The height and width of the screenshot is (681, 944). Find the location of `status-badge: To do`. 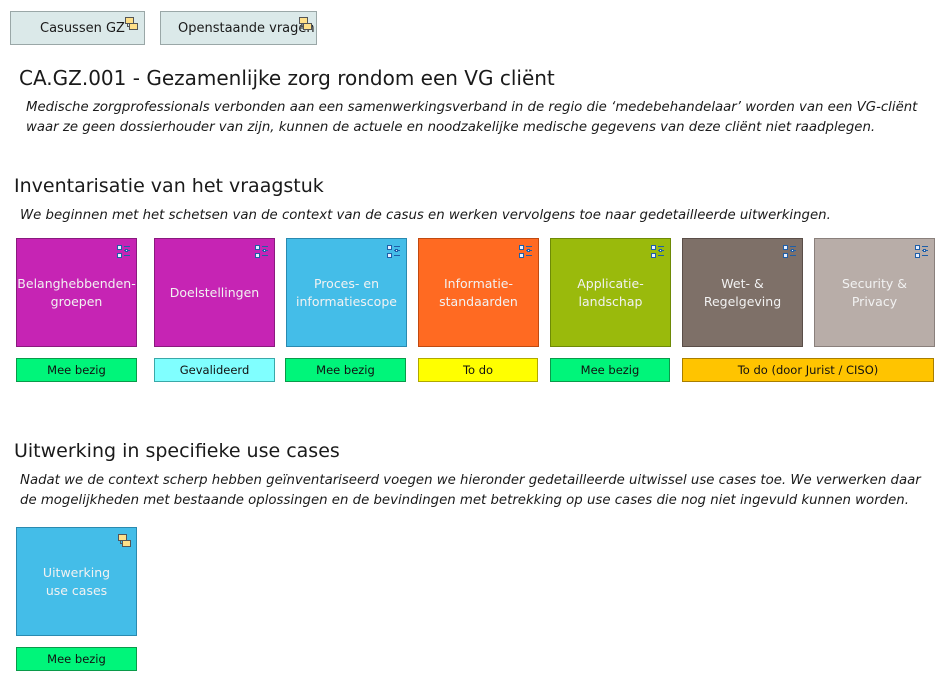

status-badge: To do is located at coordinates (478, 370).